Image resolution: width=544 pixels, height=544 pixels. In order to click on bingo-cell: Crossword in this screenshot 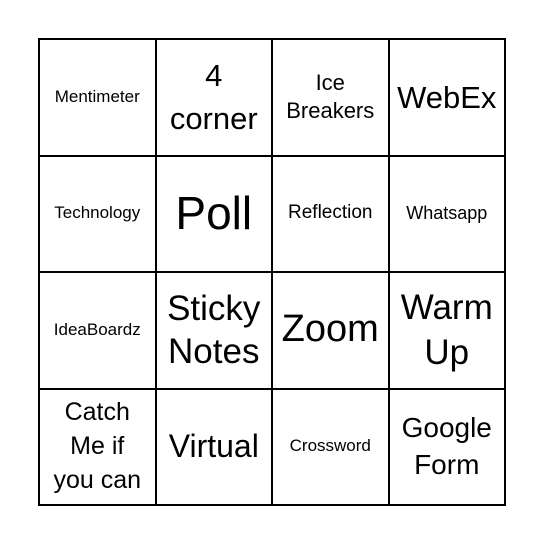, I will do `click(330, 446)`.